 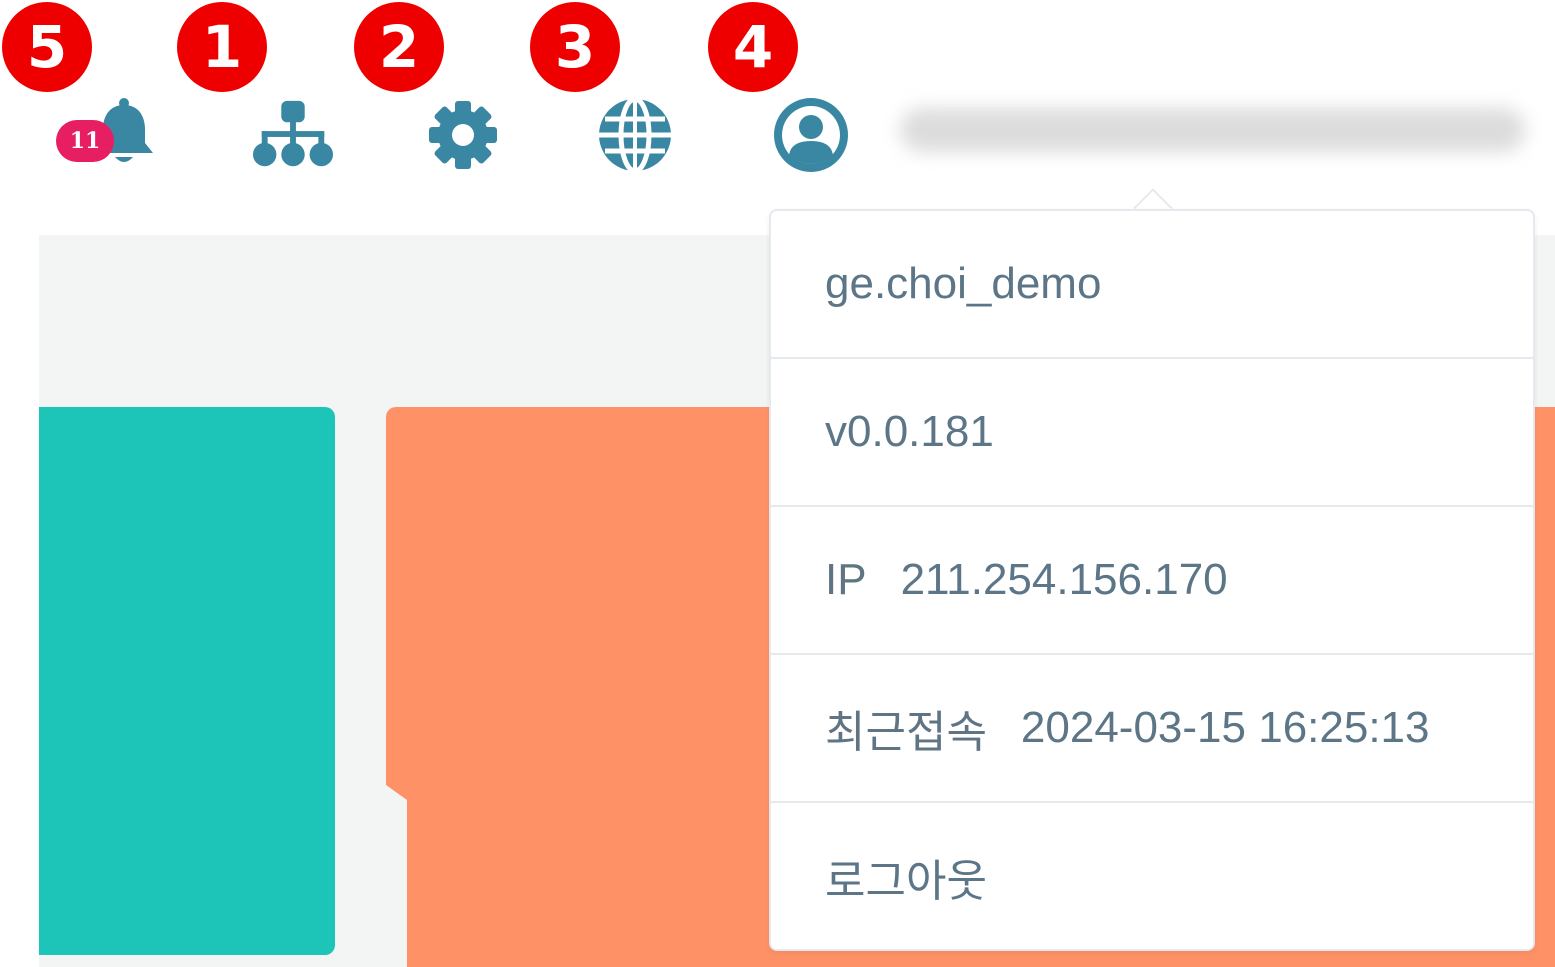 I want to click on user-circle-icon, so click(x=811, y=135).